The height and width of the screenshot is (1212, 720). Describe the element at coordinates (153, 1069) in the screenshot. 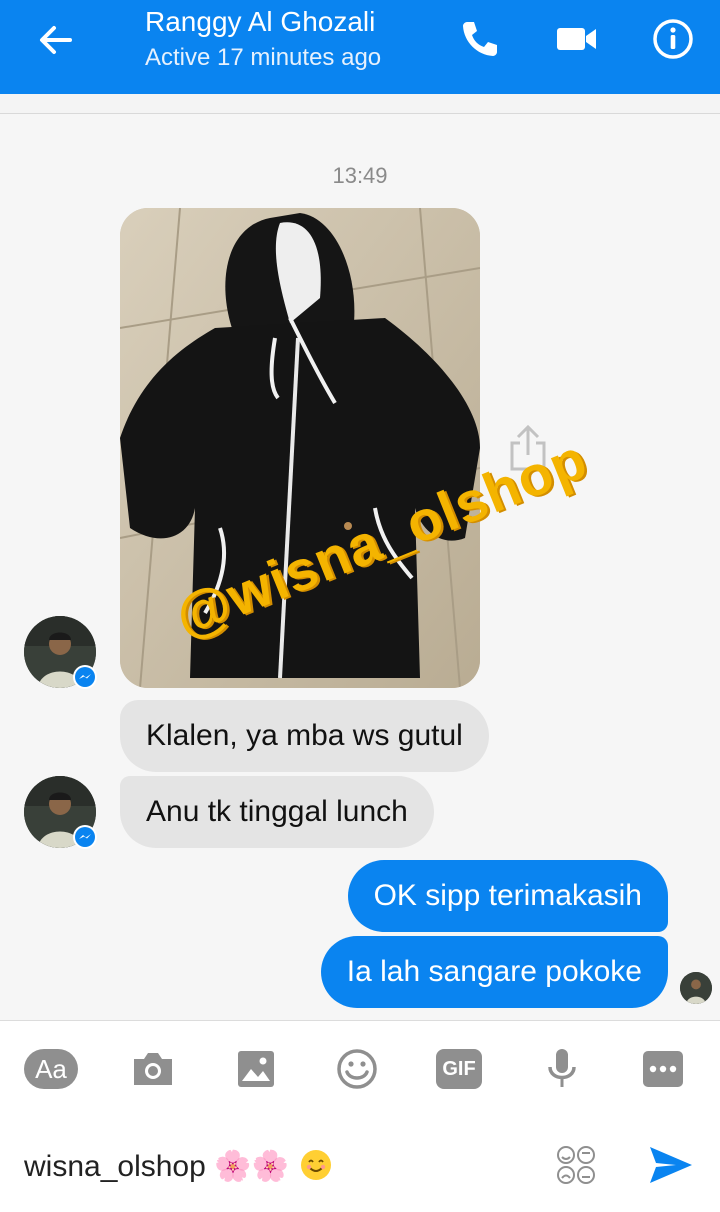

I see `camera-icon` at that location.